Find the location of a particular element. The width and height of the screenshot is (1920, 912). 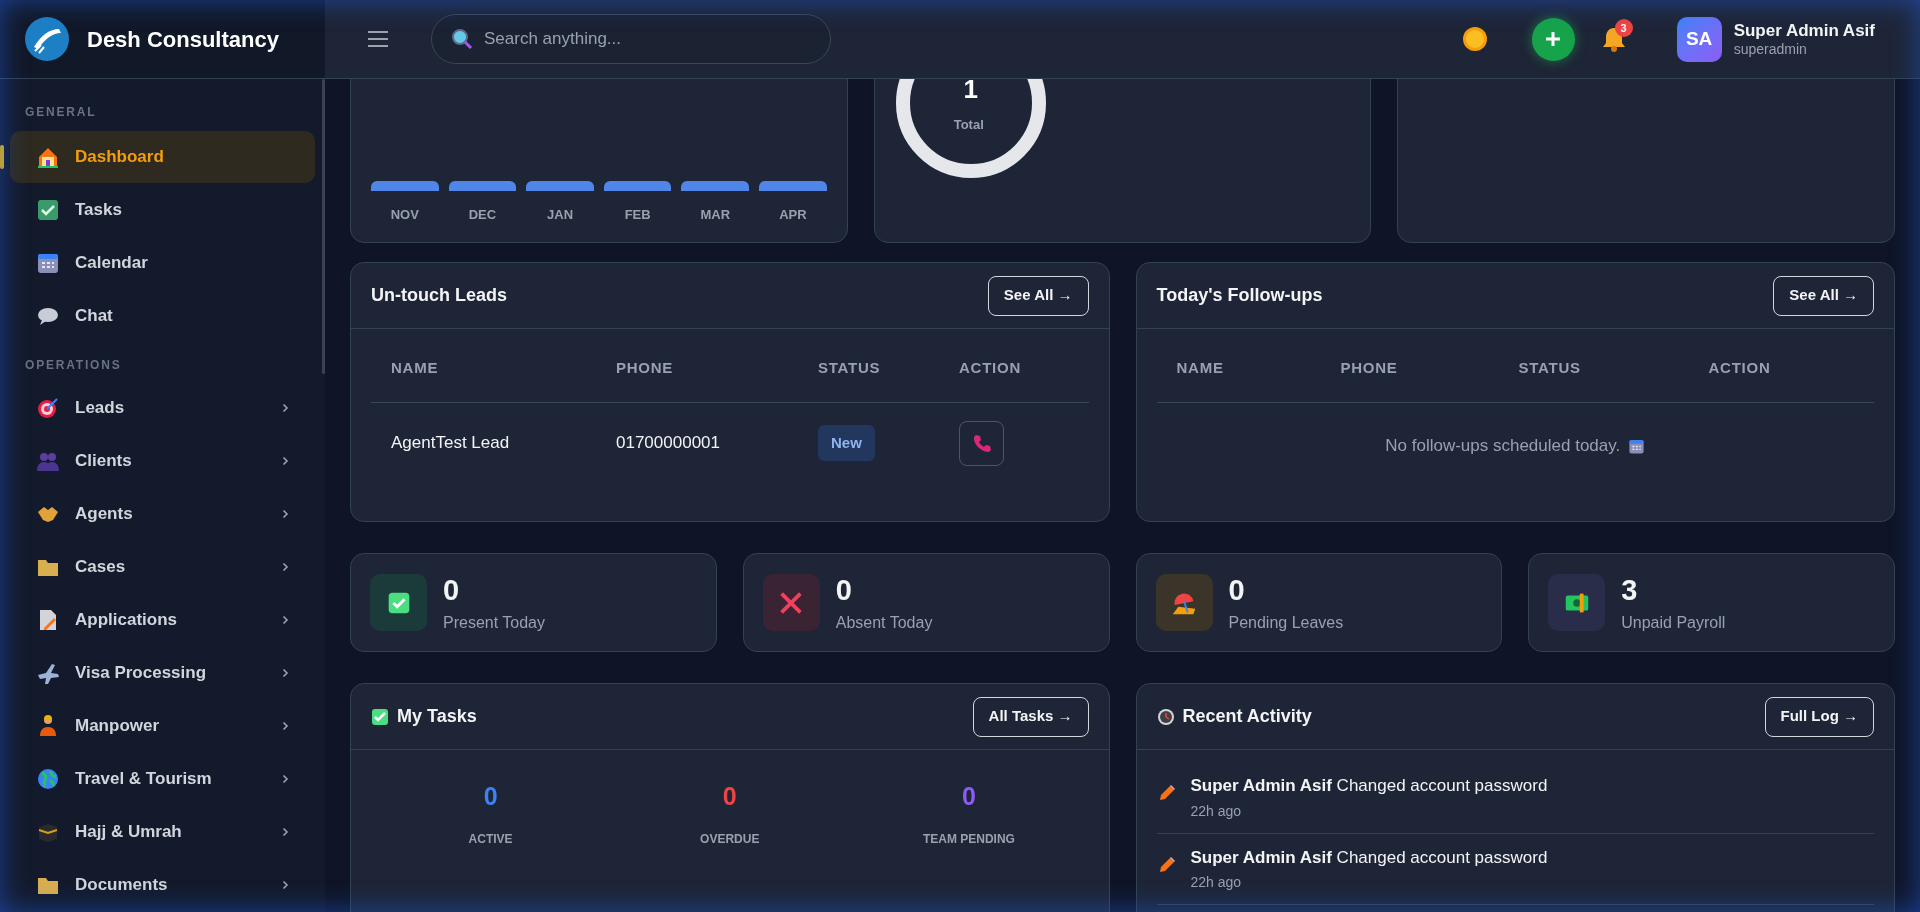

call-button is located at coordinates (981, 443).